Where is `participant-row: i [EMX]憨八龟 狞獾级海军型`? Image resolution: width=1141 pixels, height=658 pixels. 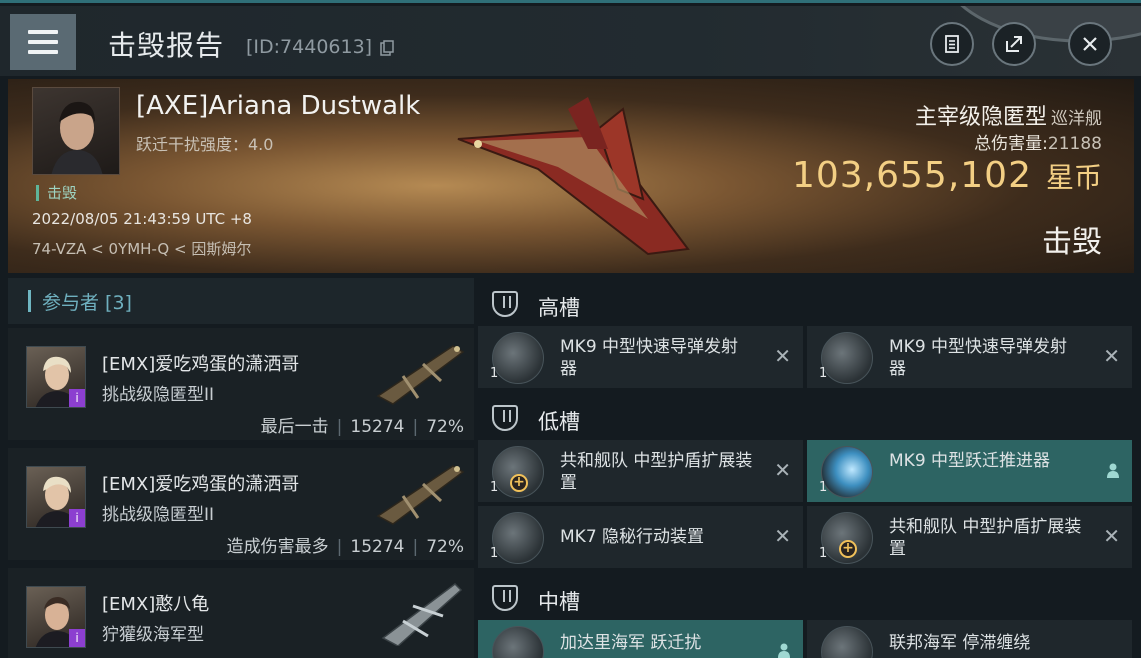
participant-row: i [EMX]憨八龟 狞獾级海军型 is located at coordinates (241, 613).